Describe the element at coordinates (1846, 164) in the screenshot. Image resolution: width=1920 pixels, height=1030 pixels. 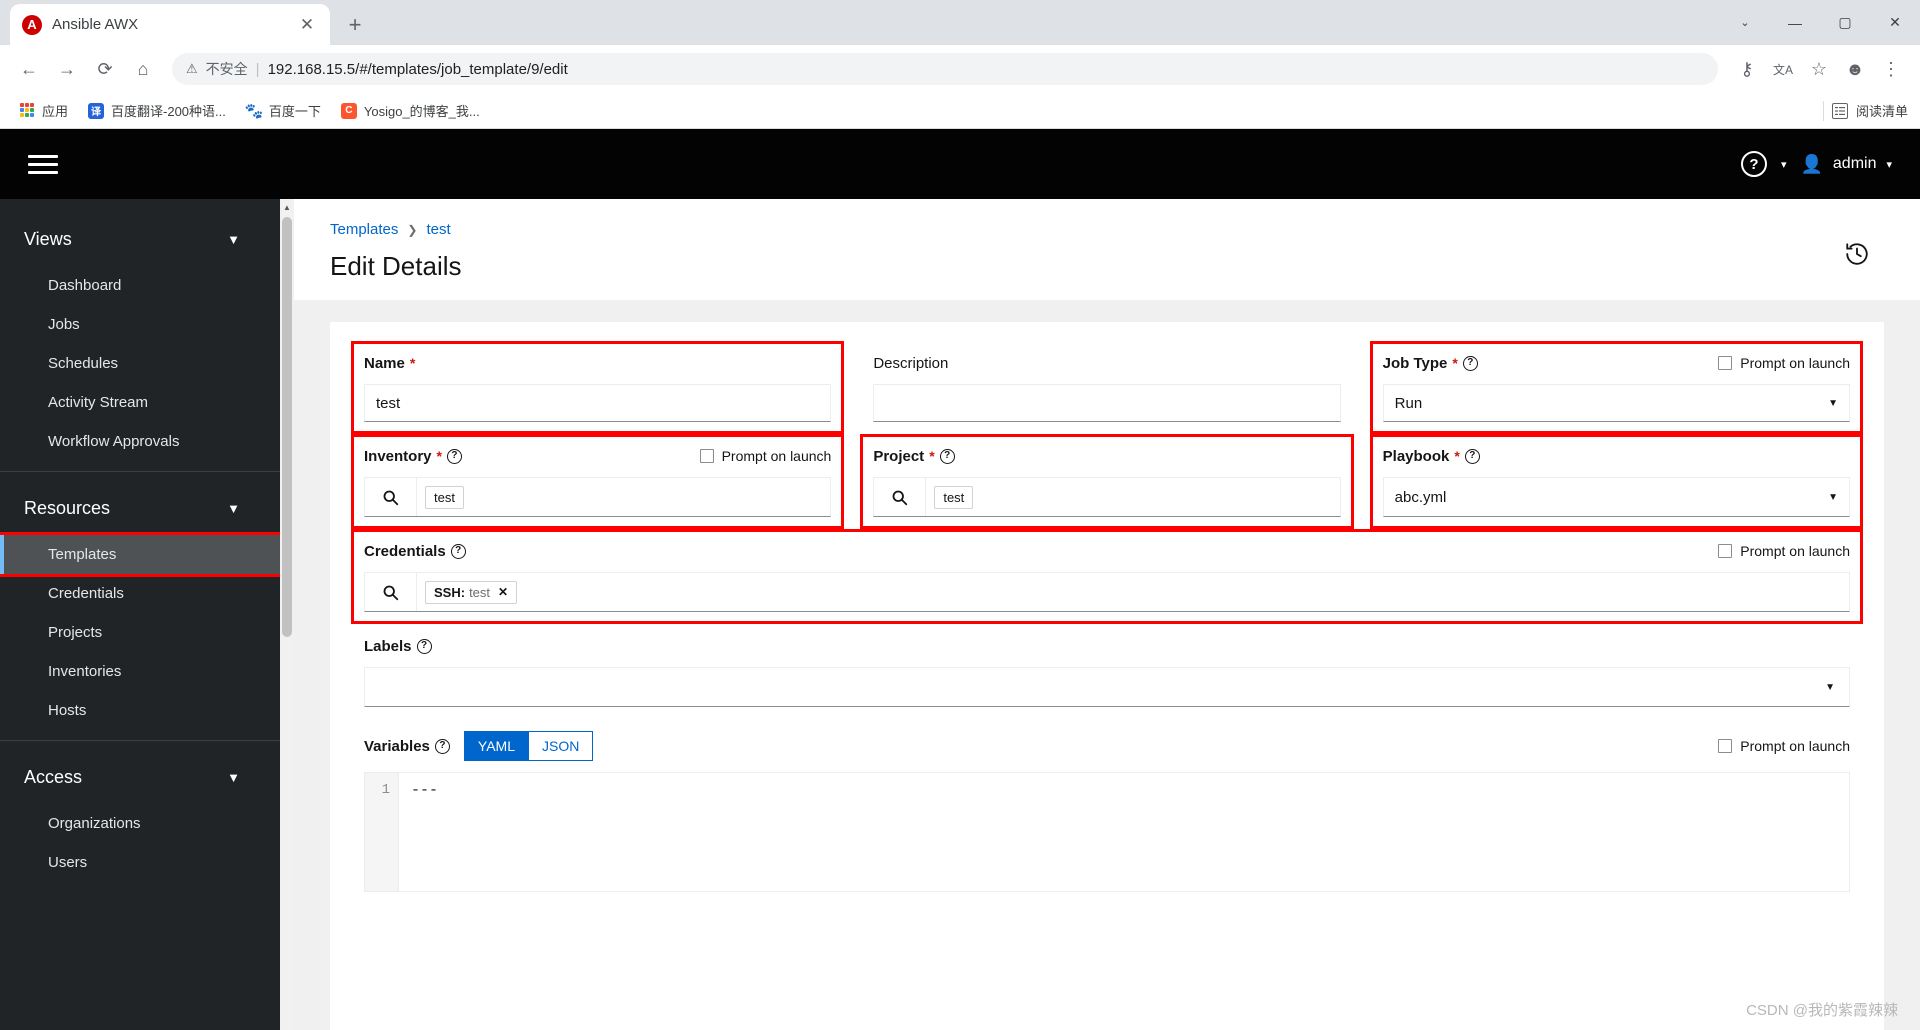
I see `user-menu: 👤 admin ▾` at that location.